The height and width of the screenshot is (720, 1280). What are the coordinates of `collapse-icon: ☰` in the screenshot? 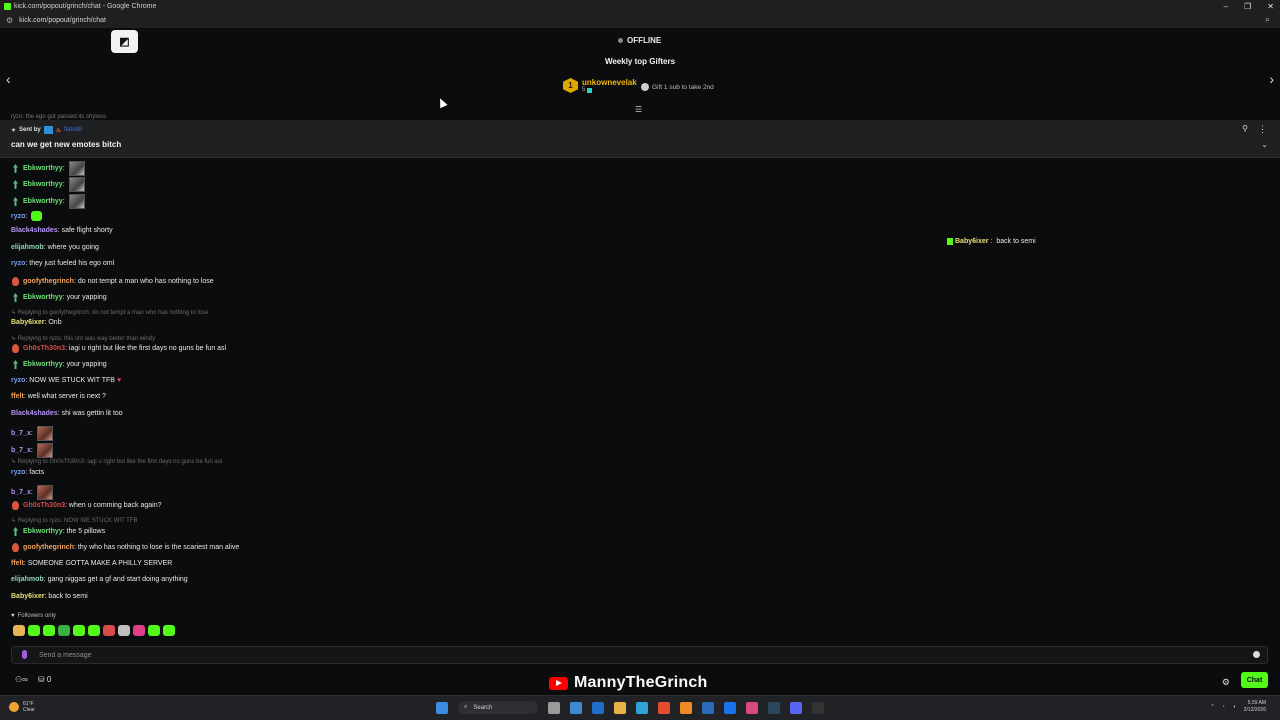 It's located at (638, 109).